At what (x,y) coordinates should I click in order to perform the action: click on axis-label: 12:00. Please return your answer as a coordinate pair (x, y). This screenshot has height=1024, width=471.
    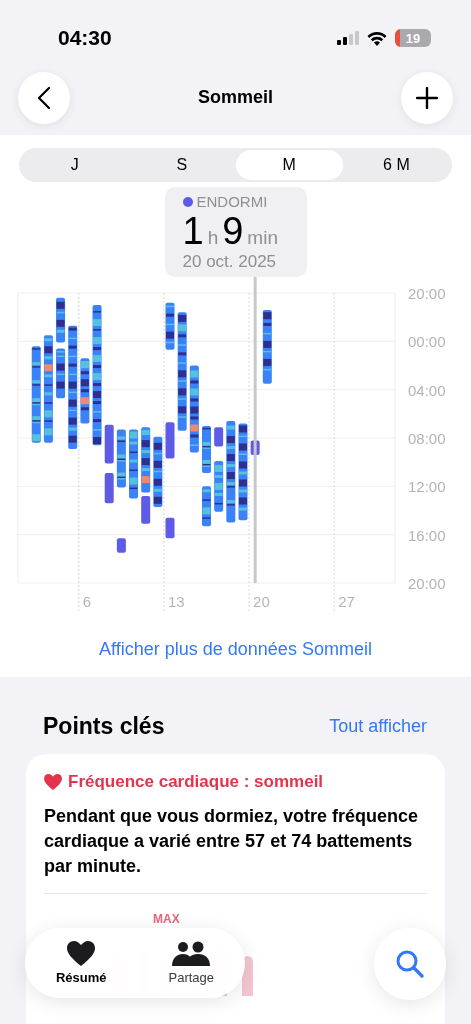
    Looking at the image, I should click on (427, 487).